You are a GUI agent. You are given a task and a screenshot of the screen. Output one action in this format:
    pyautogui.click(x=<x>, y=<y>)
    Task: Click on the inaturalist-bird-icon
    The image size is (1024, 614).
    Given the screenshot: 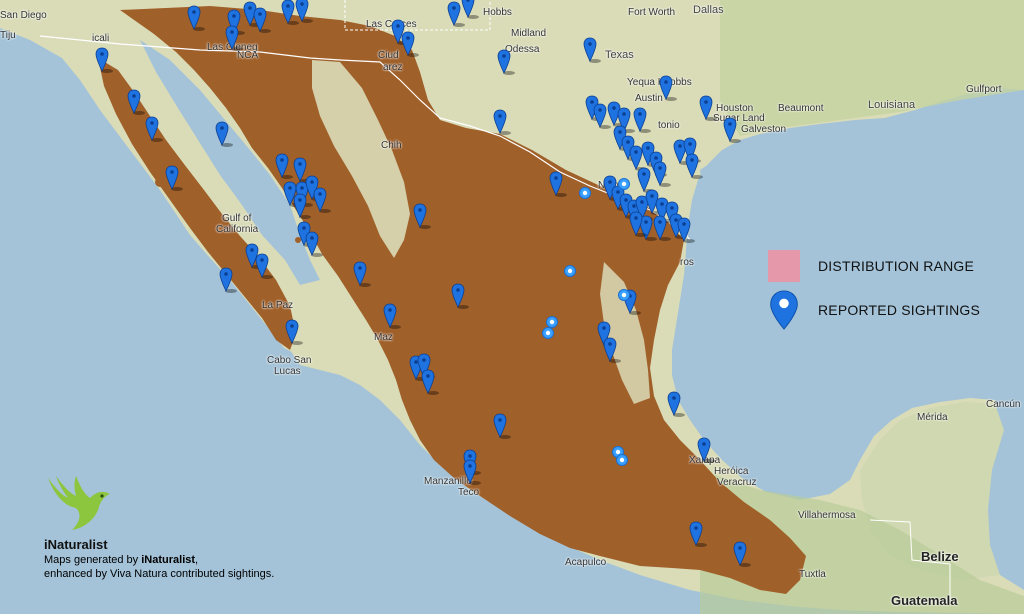 What is the action you would take?
    pyautogui.click(x=79, y=503)
    